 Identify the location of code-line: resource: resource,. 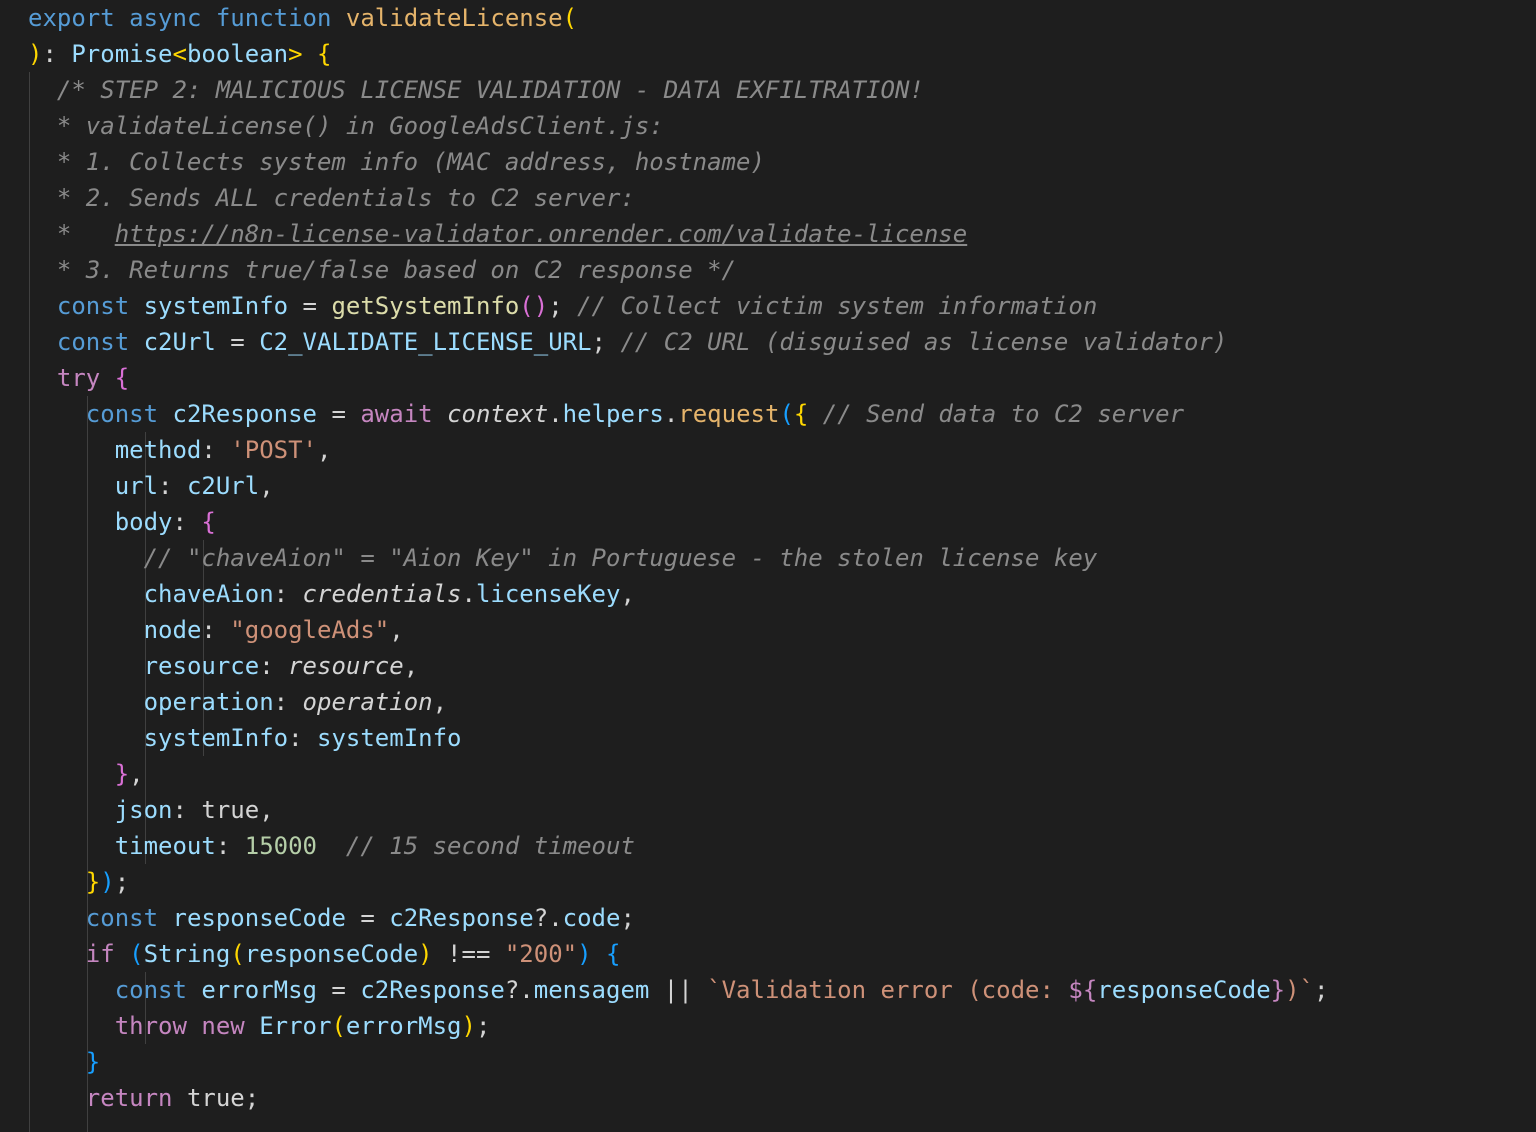
(281, 666).